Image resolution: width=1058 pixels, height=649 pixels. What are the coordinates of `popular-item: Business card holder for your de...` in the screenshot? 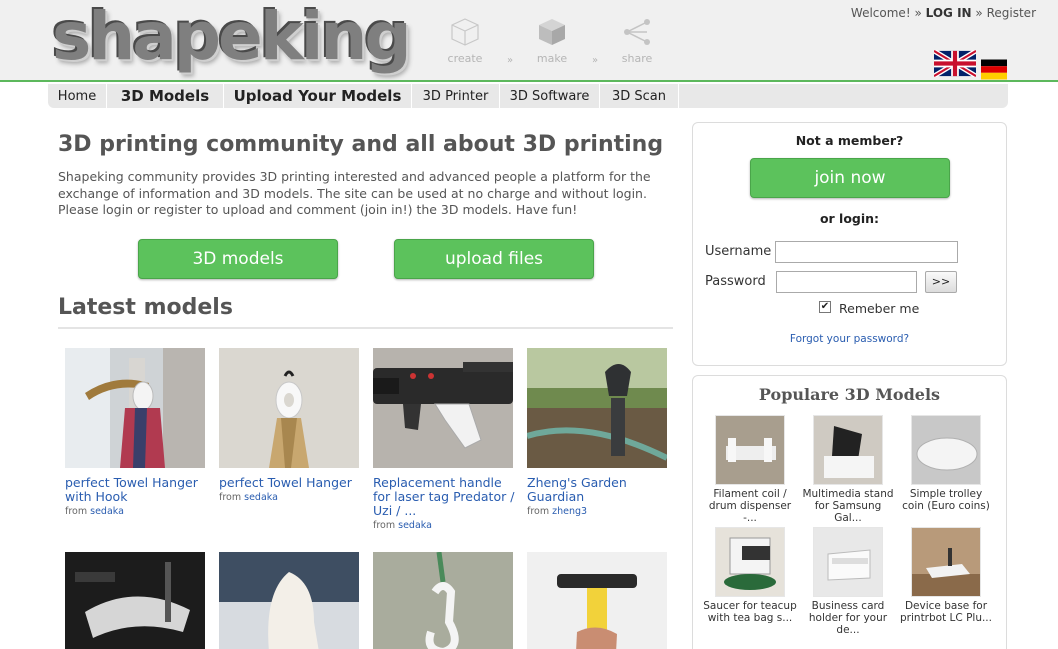 It's located at (848, 581).